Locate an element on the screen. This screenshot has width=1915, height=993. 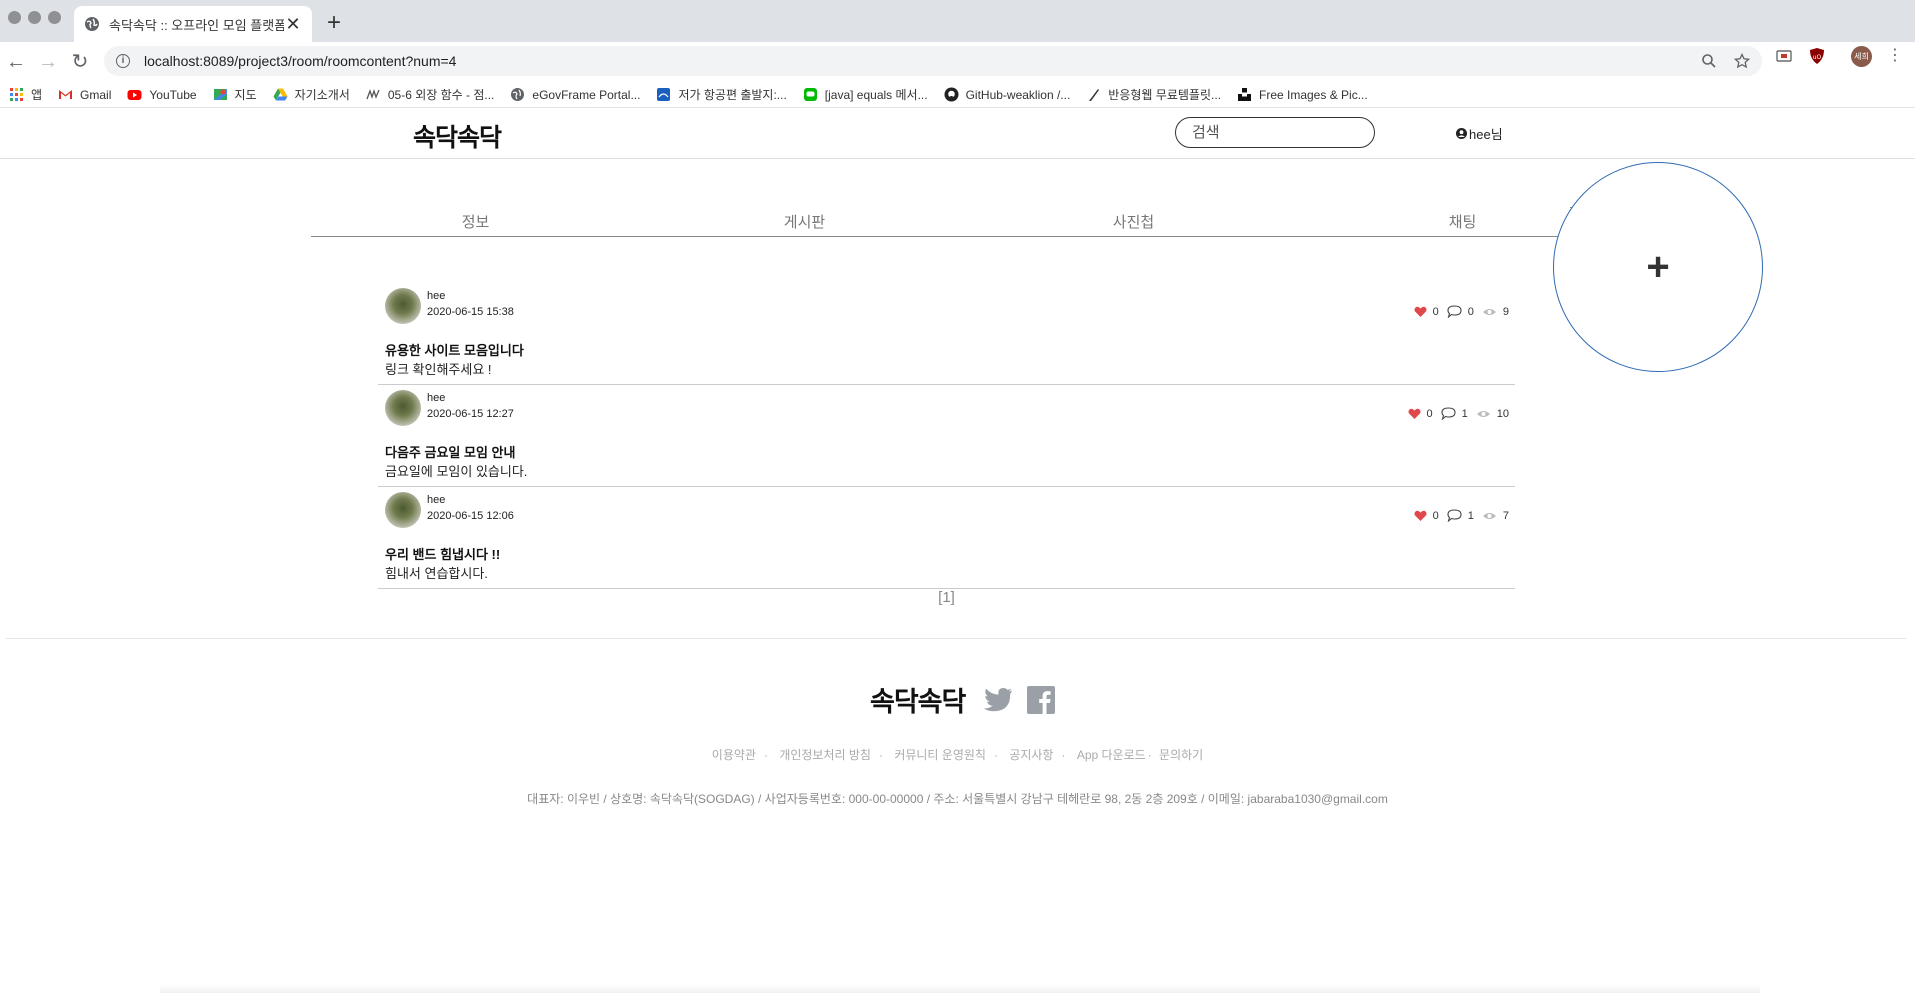
tab-close-icon: ✕ is located at coordinates (293, 24).